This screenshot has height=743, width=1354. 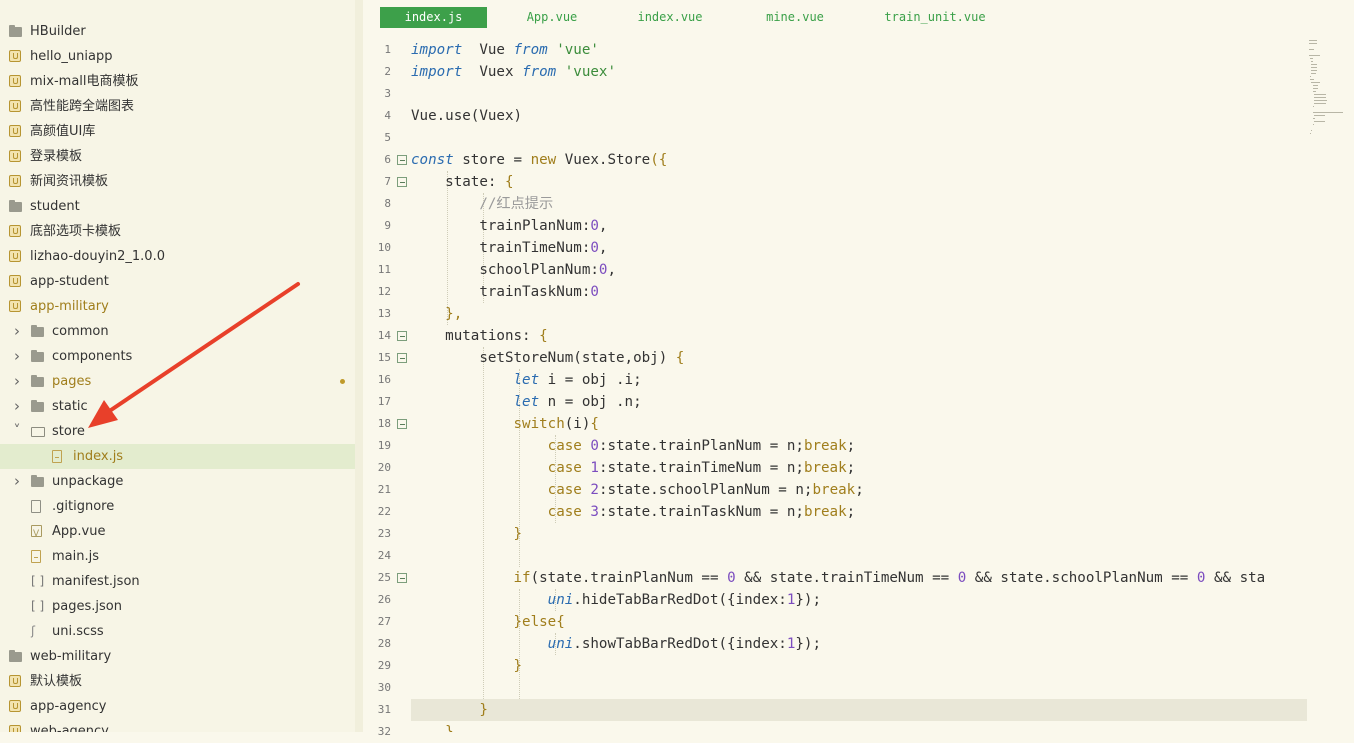 I want to click on code-line: const store = new Vuex.Store({, so click(x=539, y=160).